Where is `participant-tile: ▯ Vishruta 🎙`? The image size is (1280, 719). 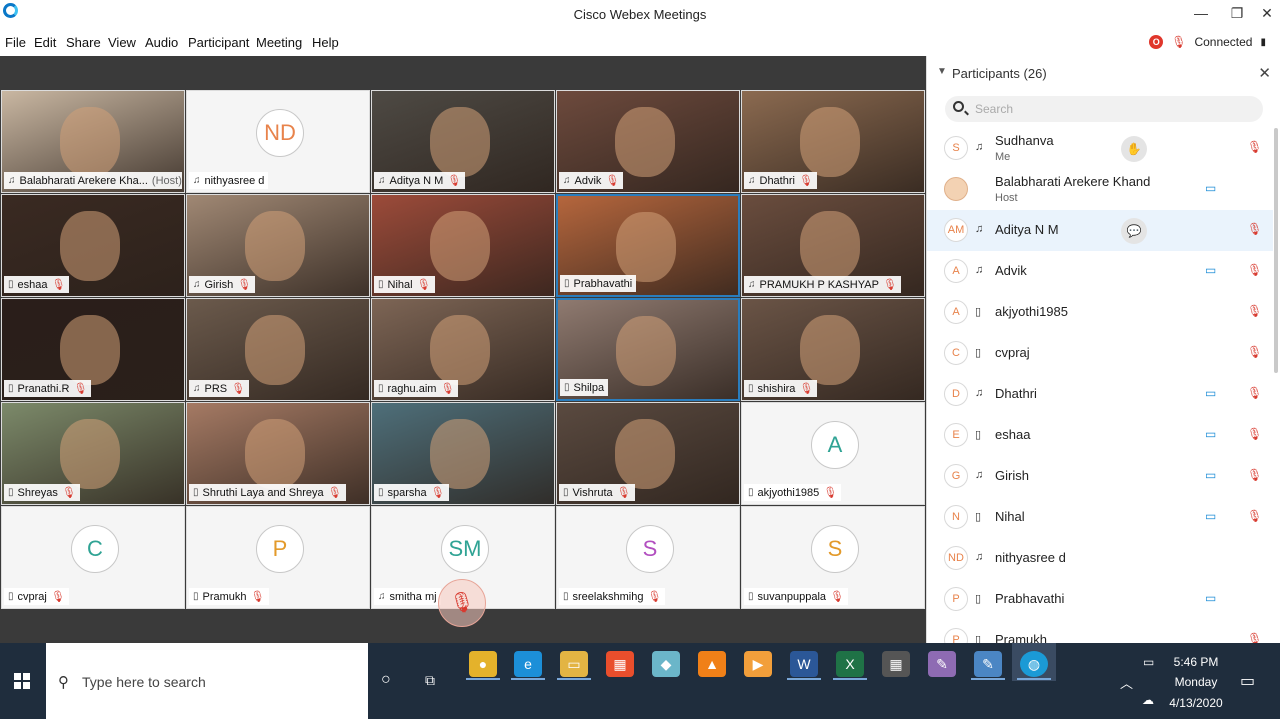
participant-tile: ▯ Vishruta 🎙 is located at coordinates (648, 453).